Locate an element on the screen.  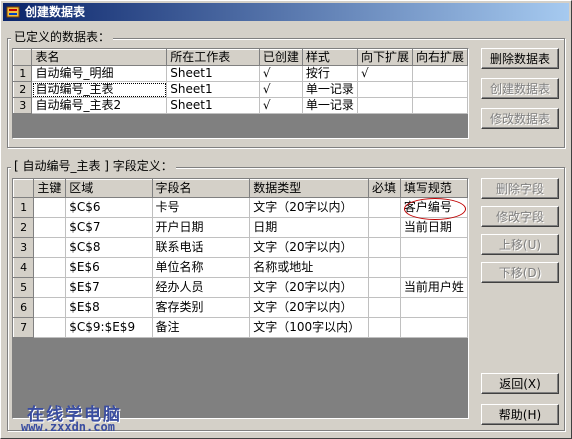
col-header-pk: 主键 is located at coordinates (50, 188).